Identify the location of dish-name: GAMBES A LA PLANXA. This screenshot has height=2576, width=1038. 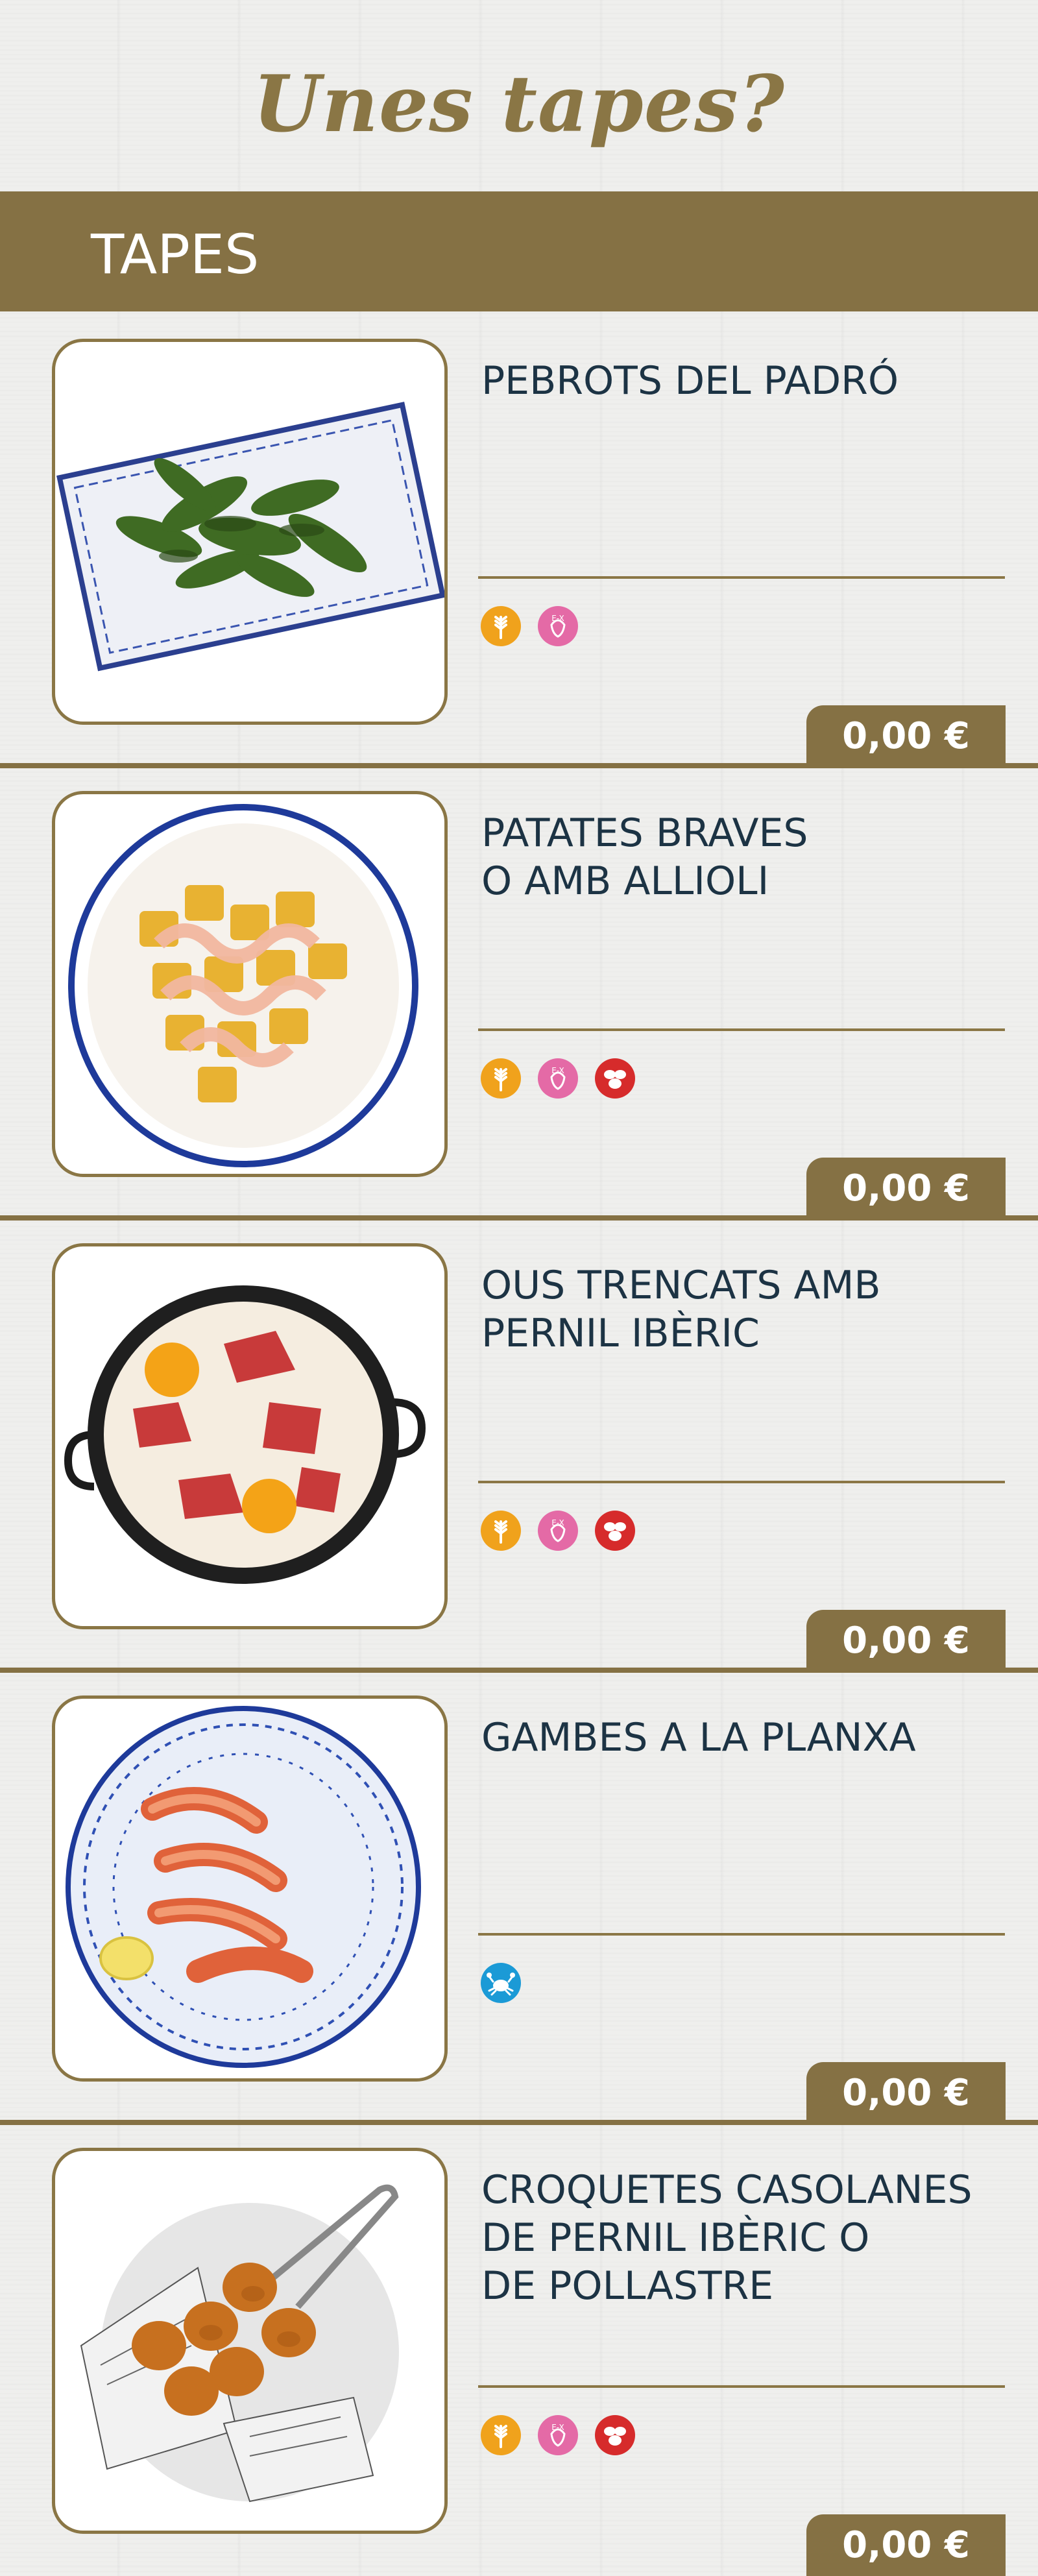
(699, 1737).